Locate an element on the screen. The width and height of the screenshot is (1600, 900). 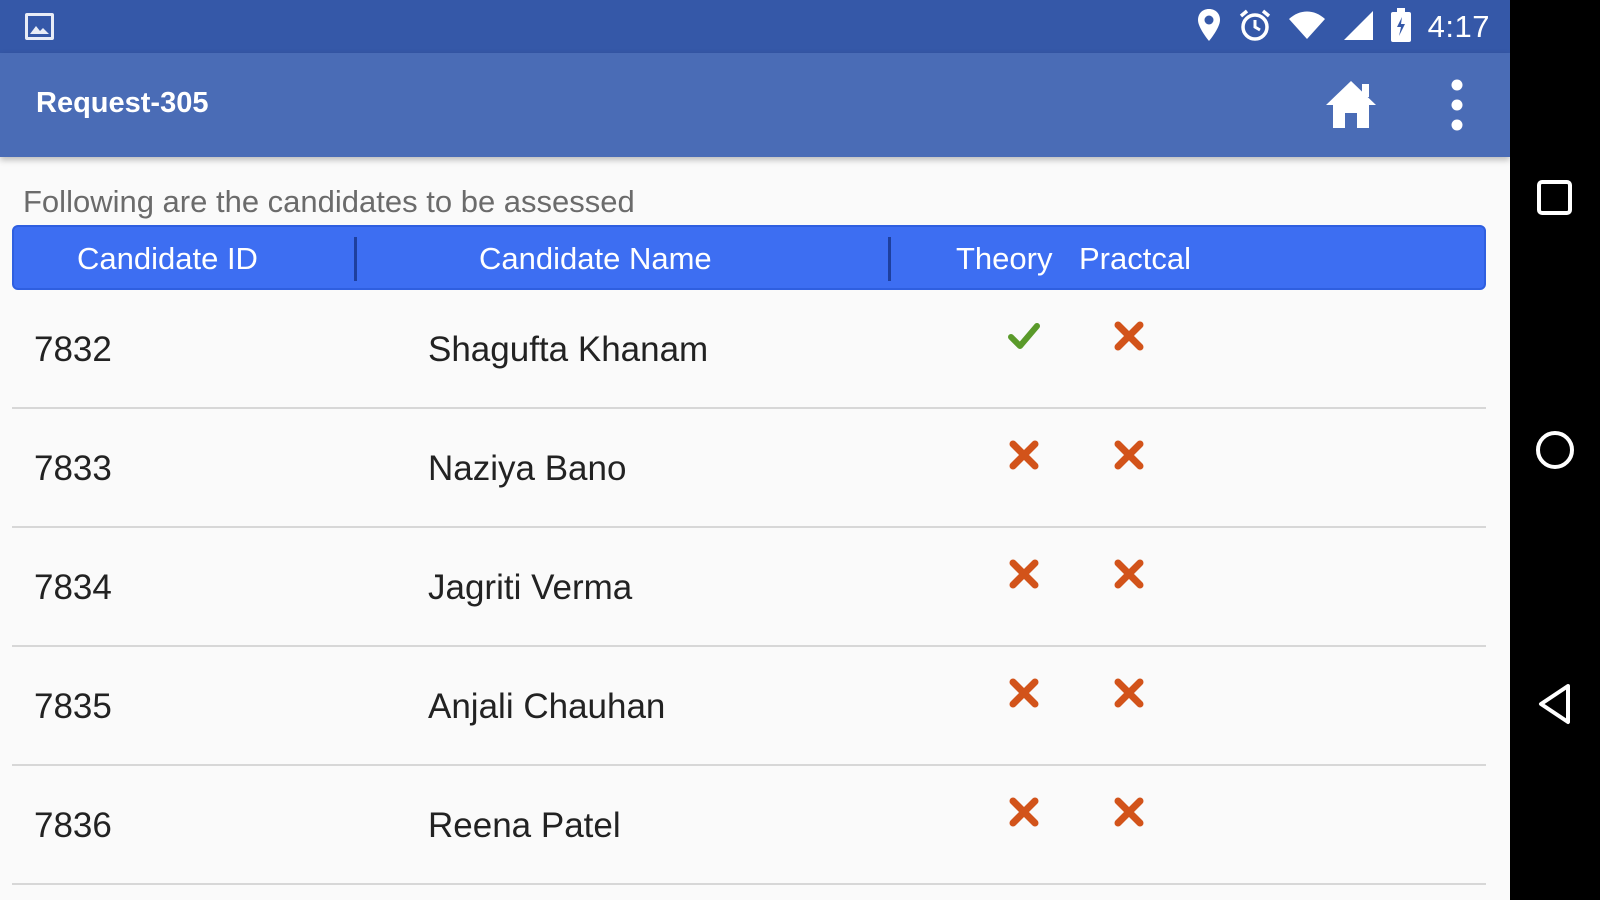
header-practical: Practcal is located at coordinates (1135, 258).